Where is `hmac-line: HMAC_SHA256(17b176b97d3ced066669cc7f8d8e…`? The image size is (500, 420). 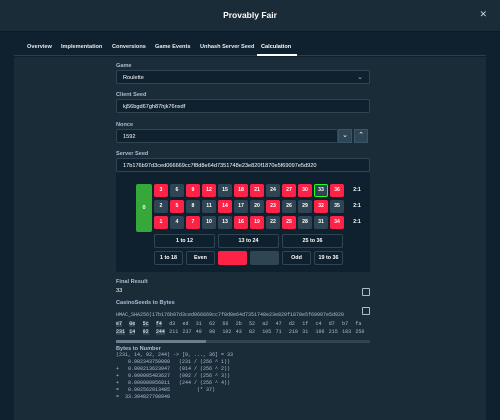
hmac-line: HMAC_SHA256(17b176b97d3ced066669cc7f8d8e… is located at coordinates (230, 315).